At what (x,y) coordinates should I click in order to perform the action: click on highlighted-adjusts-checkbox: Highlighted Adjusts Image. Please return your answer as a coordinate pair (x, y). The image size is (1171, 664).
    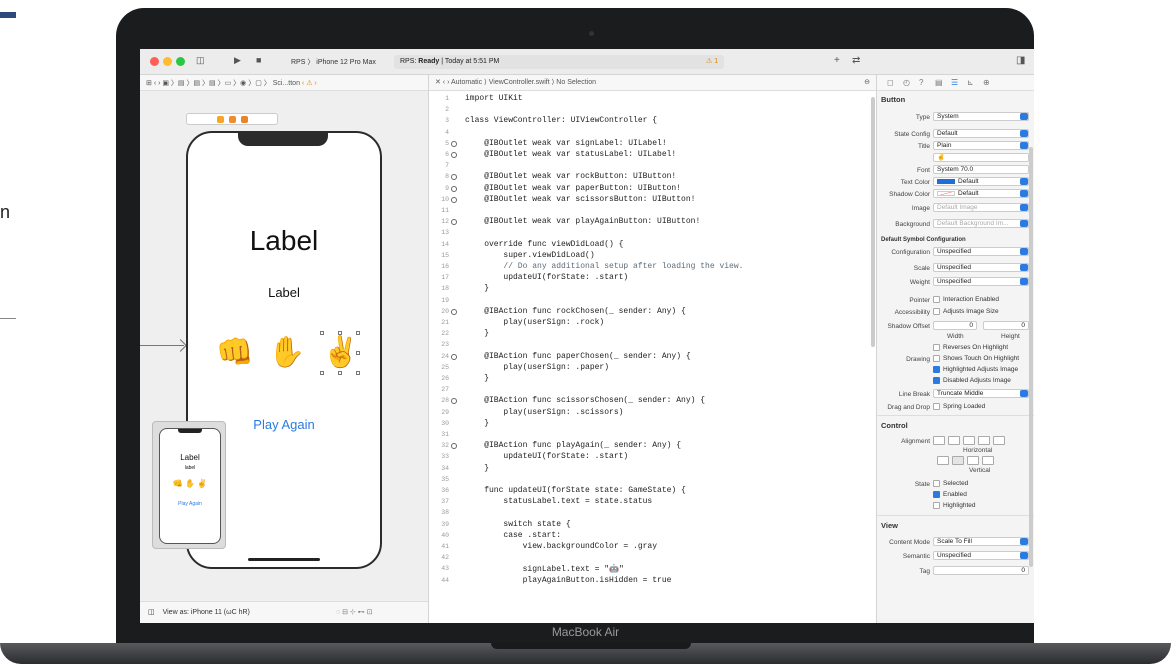
    Looking at the image, I should click on (975, 369).